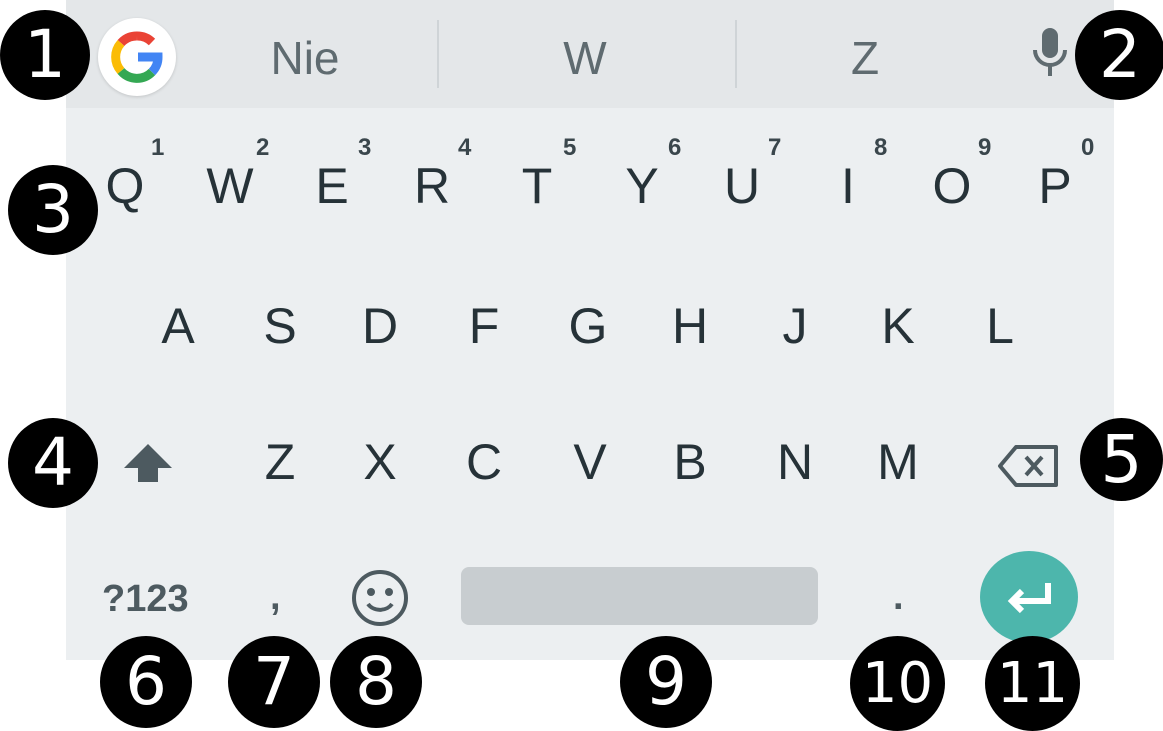 The image size is (1163, 731). What do you see at coordinates (45, 55) in the screenshot?
I see `annotation-badge-1: 1` at bounding box center [45, 55].